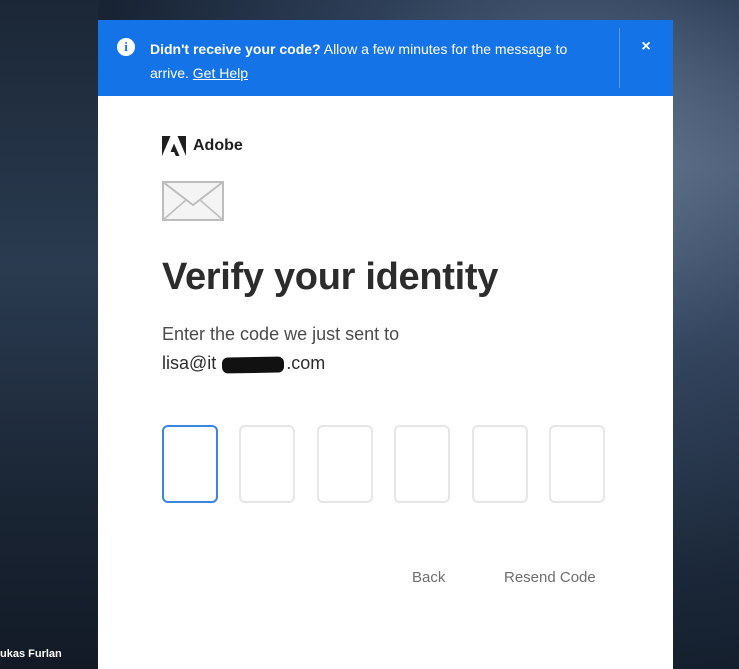 Image resolution: width=739 pixels, height=669 pixels. What do you see at coordinates (646, 47) in the screenshot?
I see `close-icon: ×` at bounding box center [646, 47].